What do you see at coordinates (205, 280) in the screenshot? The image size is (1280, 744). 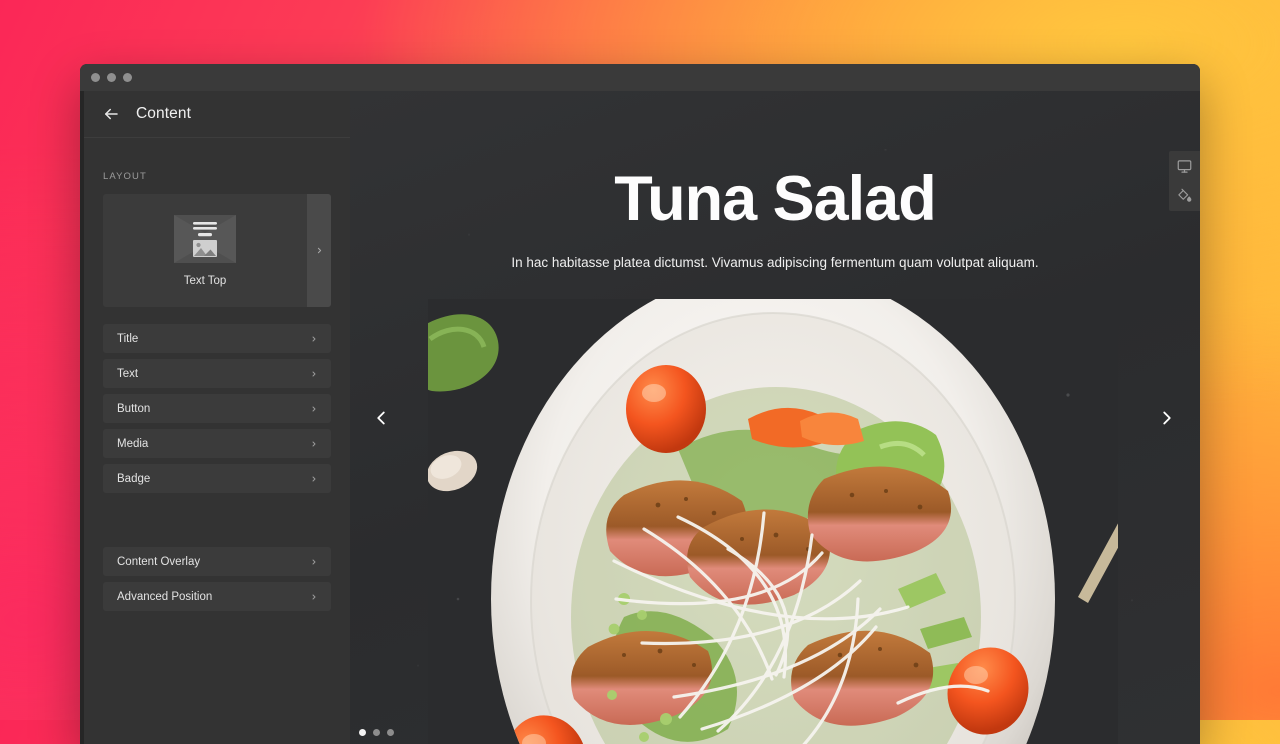 I see `layout-caption: Text Top` at bounding box center [205, 280].